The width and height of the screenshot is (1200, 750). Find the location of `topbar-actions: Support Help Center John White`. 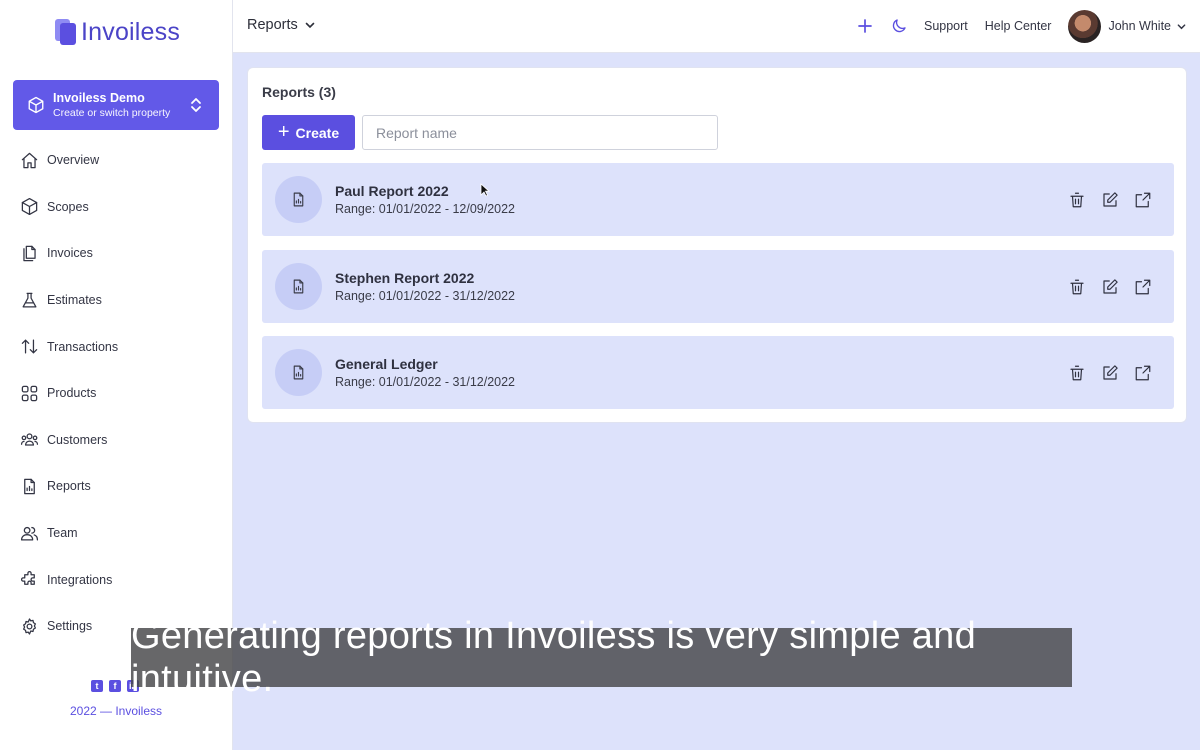

topbar-actions: Support Help Center John White is located at coordinates (1021, 26).